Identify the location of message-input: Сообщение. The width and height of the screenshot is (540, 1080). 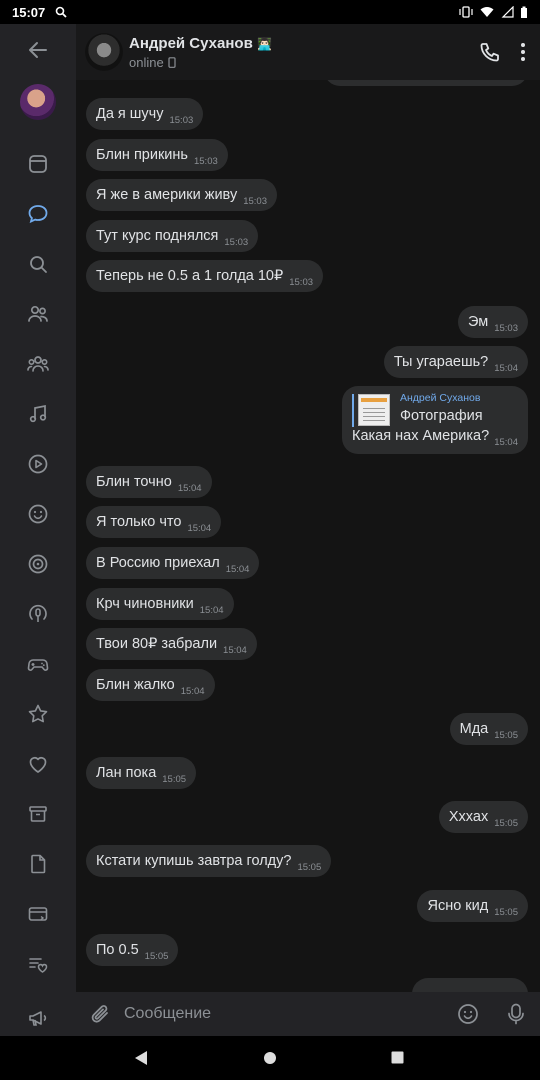
(167, 1014).